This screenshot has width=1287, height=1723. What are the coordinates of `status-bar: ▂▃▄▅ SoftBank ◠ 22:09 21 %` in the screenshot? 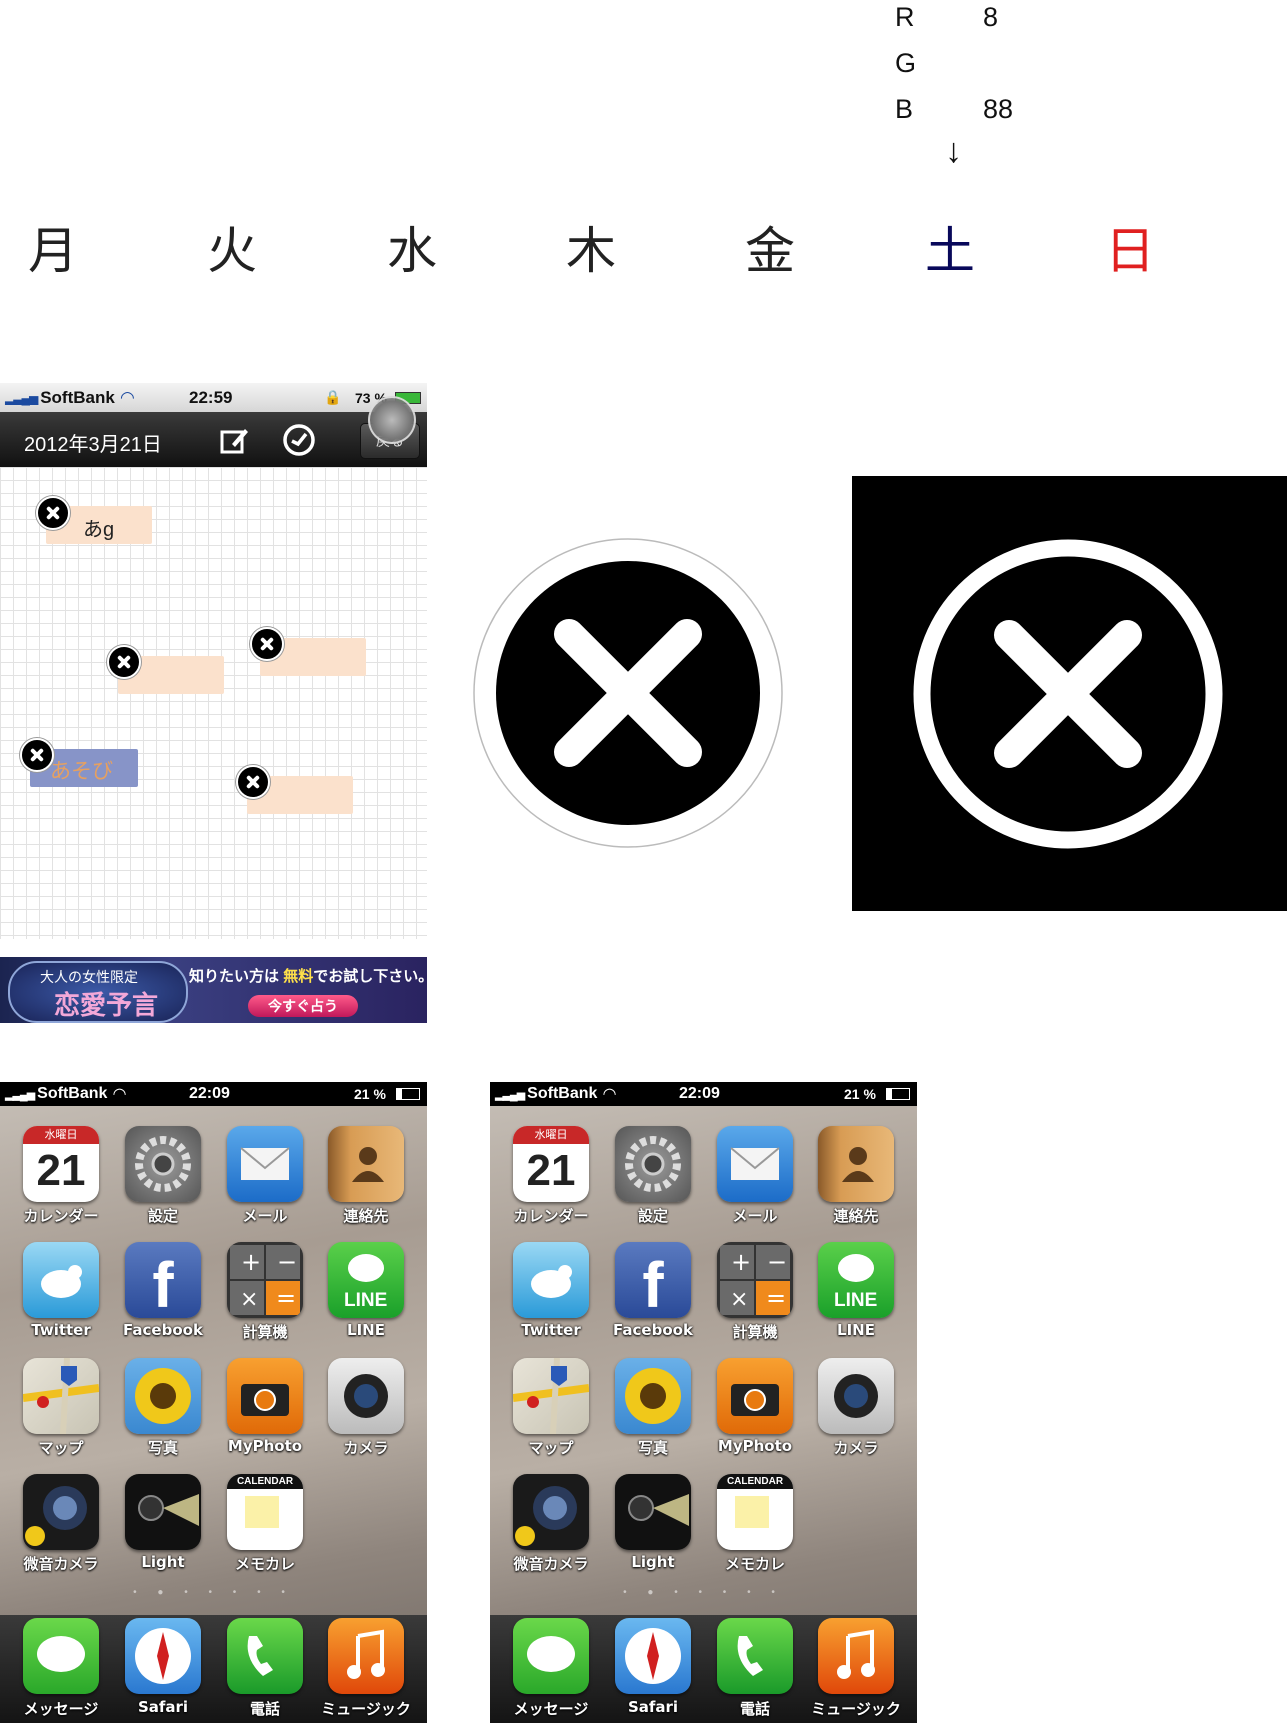 It's located at (703, 1094).